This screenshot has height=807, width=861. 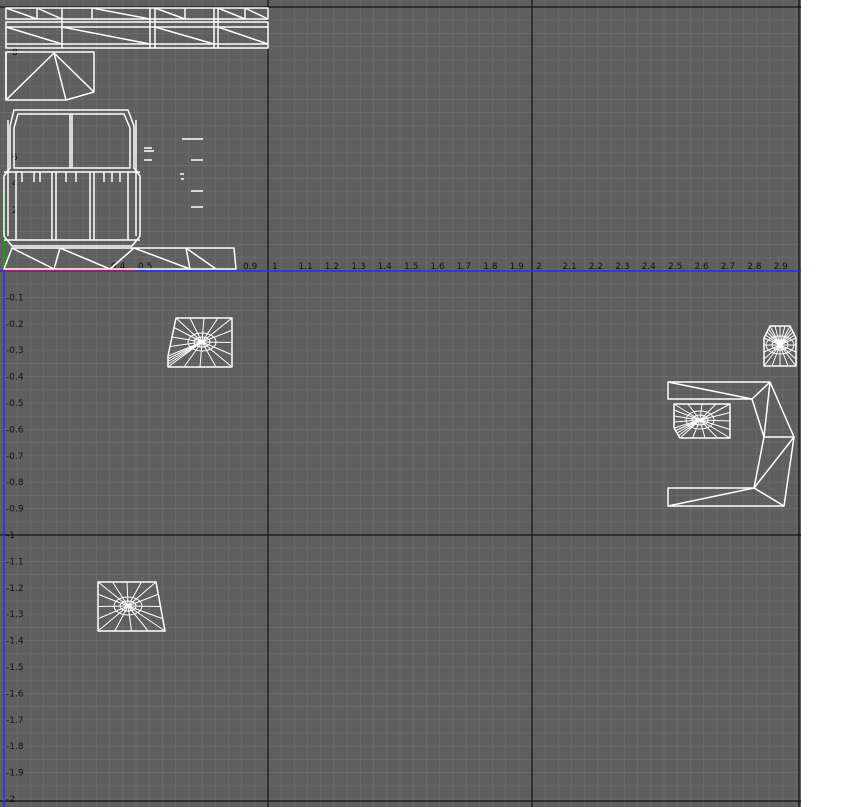 What do you see at coordinates (701, 267) in the screenshot?
I see `u-tick-label: 2.6` at bounding box center [701, 267].